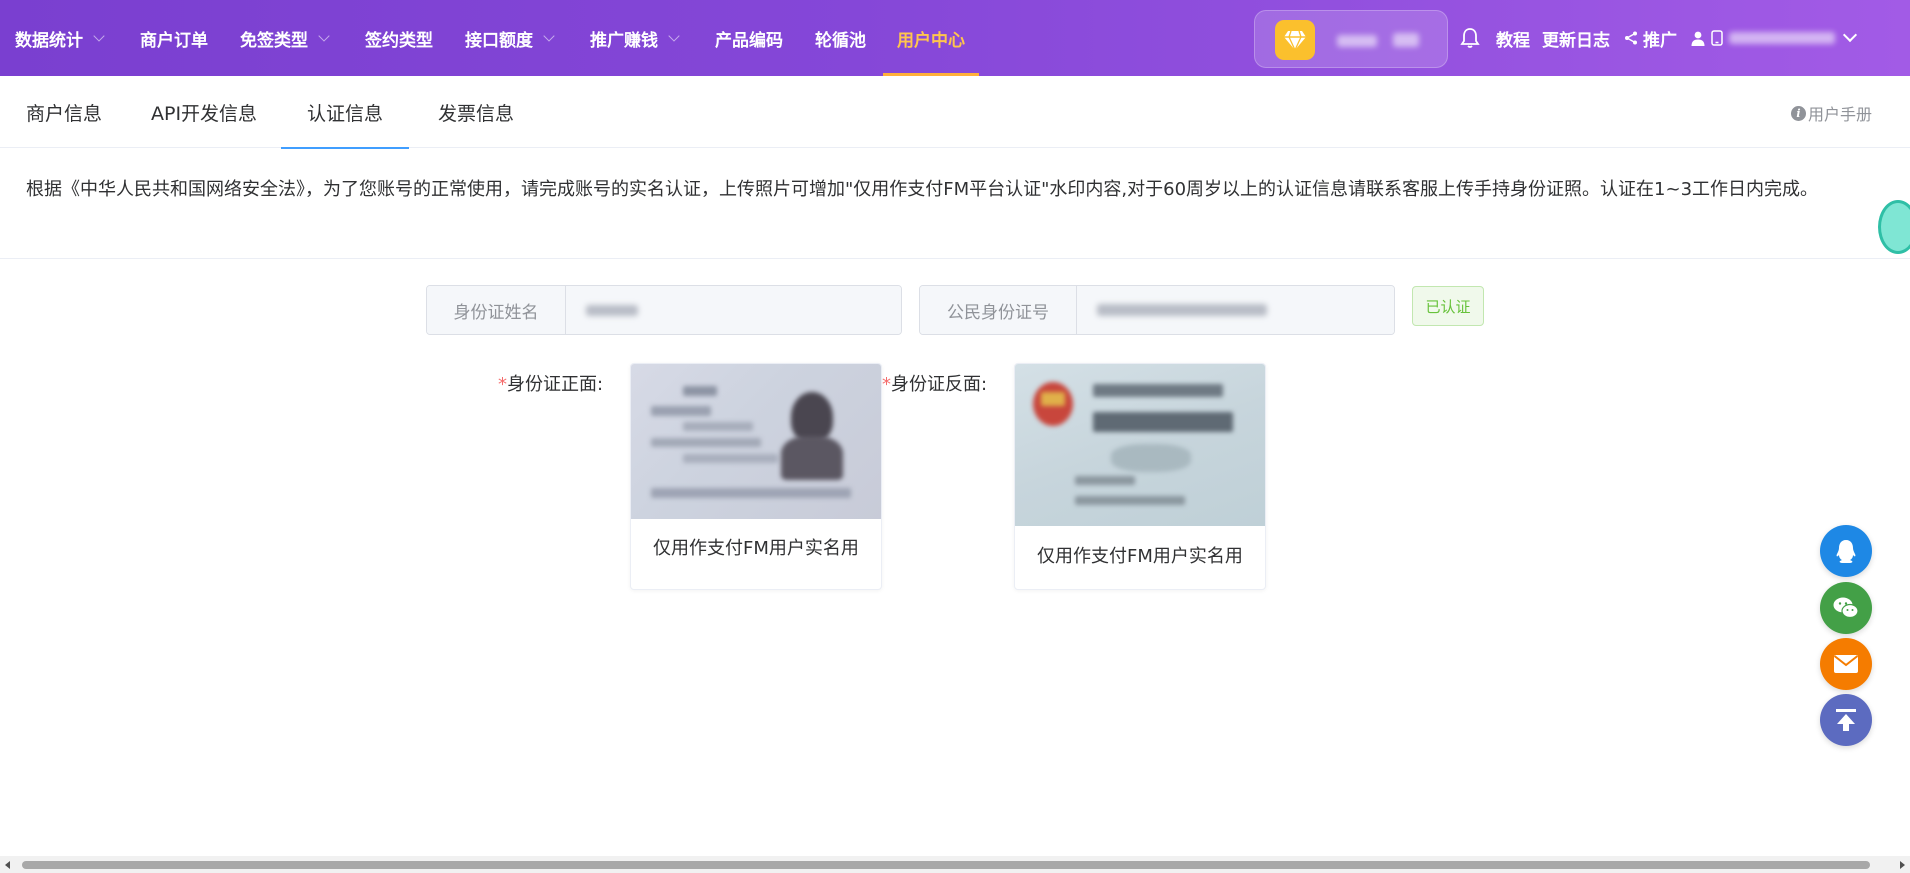 The height and width of the screenshot is (873, 1910). I want to click on id-front-label: *身份证正面:, so click(550, 383).